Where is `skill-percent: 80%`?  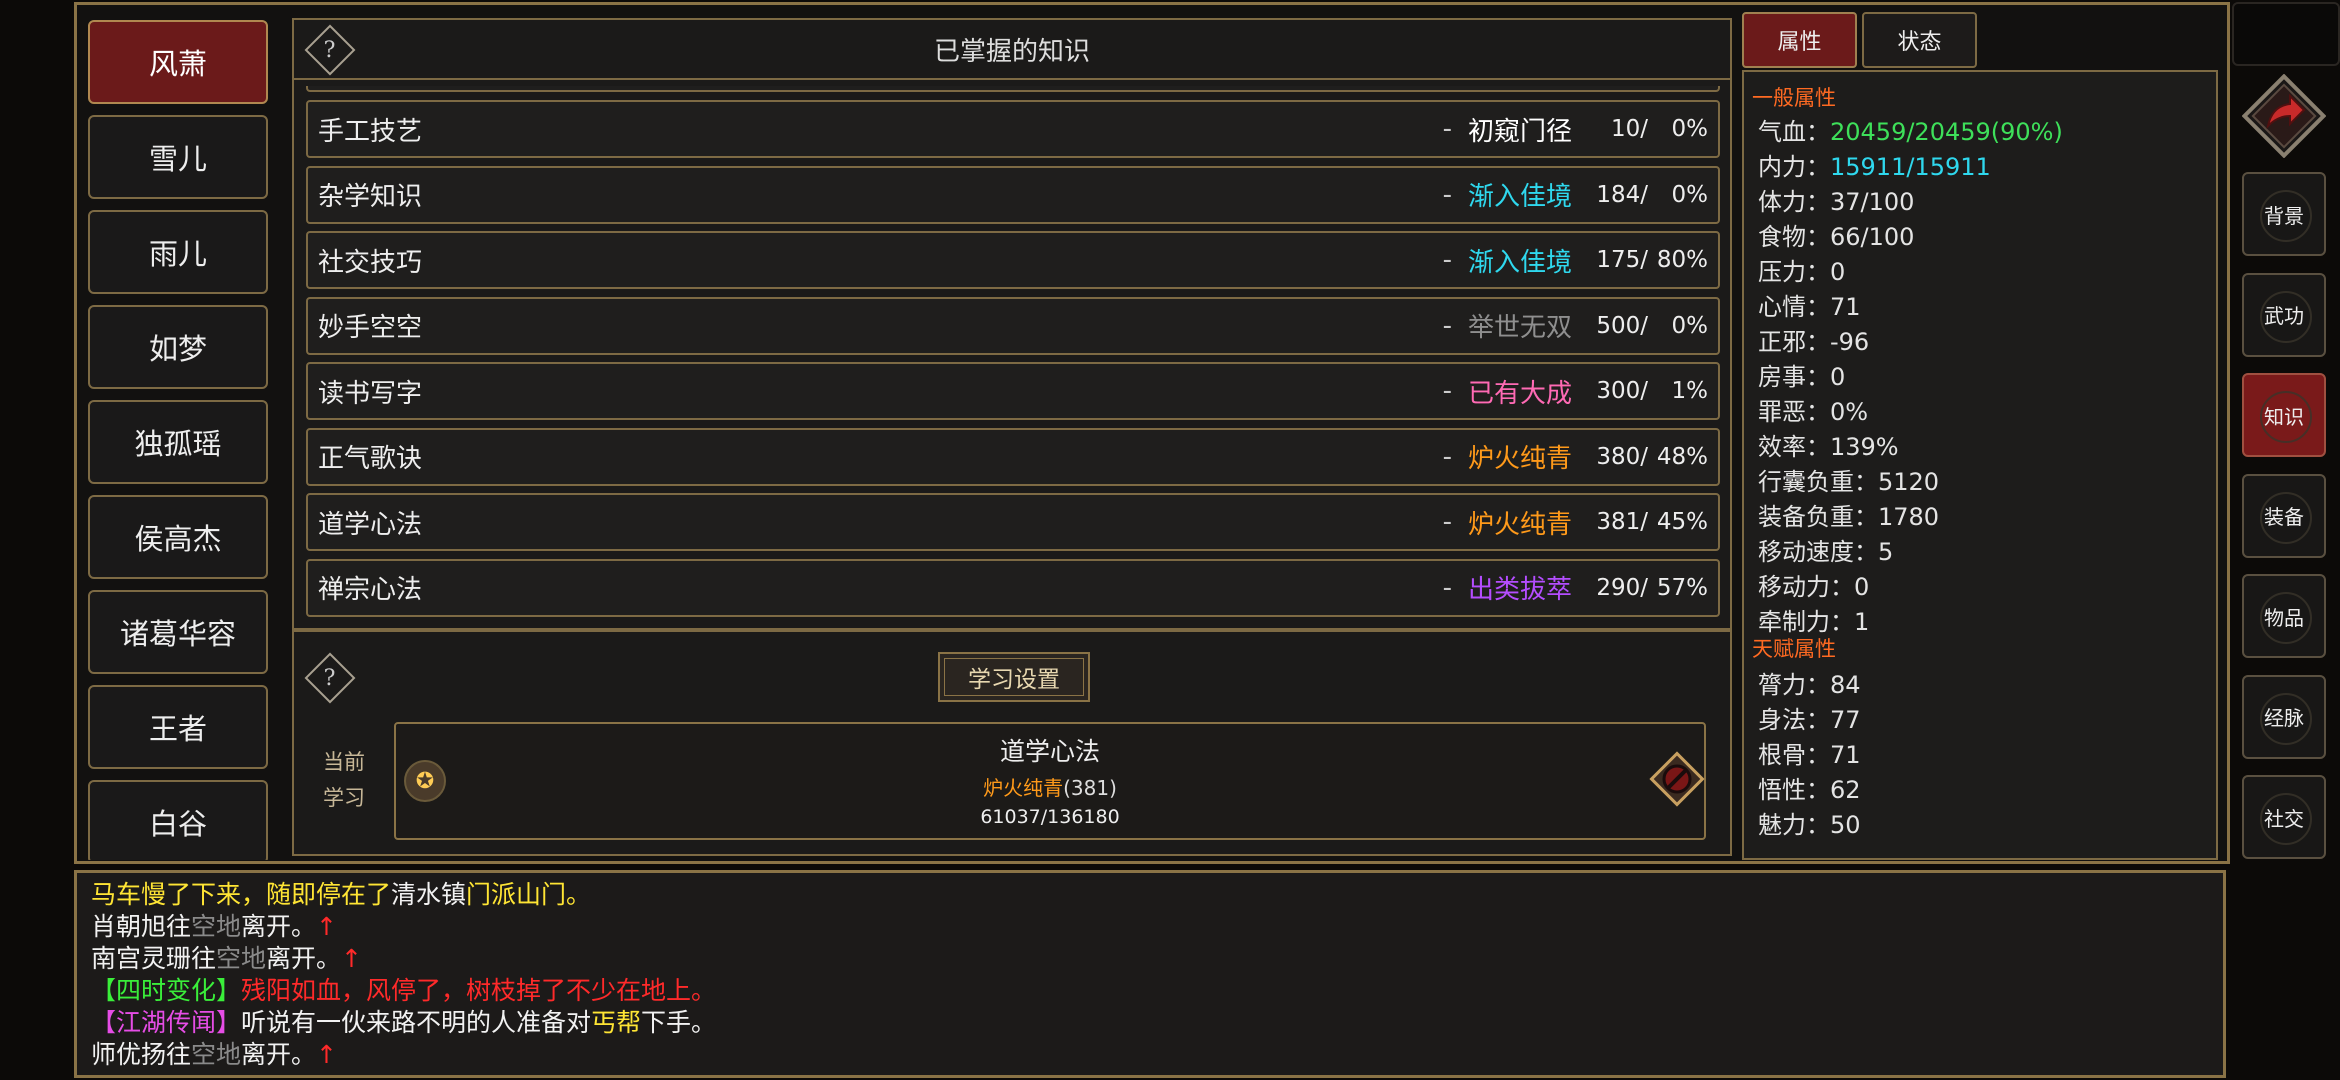
skill-percent: 80% is located at coordinates (1682, 260).